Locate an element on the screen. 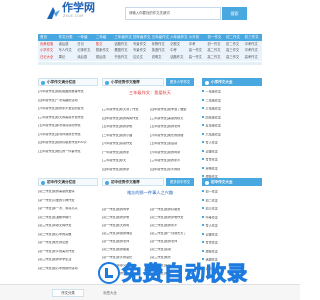 The width and height of the screenshot is (320, 300). list-item: [四年级作文]一次有趣的活动 is located at coordinates (68, 102).